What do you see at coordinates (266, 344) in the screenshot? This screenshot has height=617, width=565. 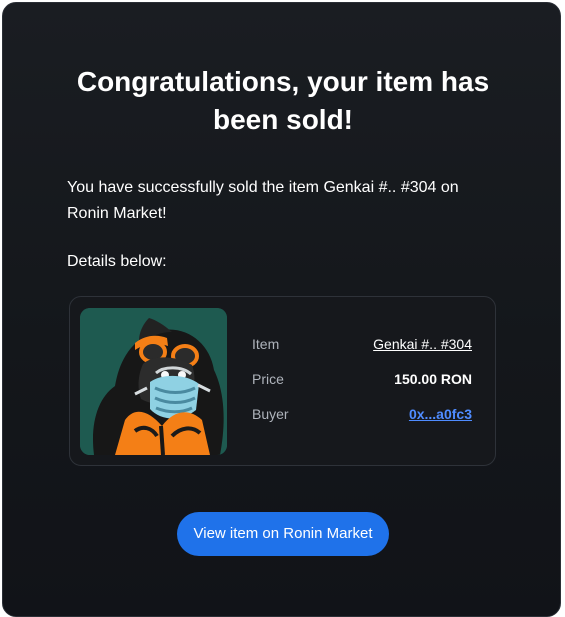 I see `item-label: Item` at bounding box center [266, 344].